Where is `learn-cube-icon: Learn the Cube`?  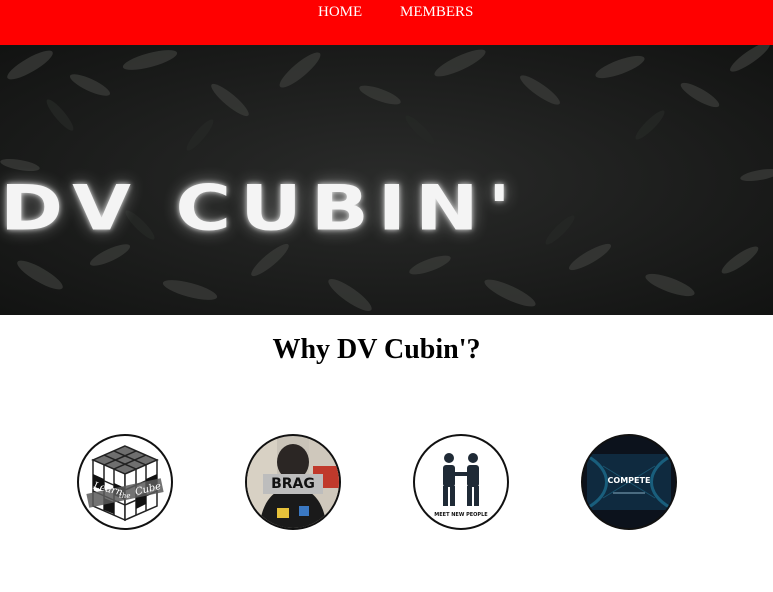
learn-cube-icon: Learn the Cube is located at coordinates (125, 482).